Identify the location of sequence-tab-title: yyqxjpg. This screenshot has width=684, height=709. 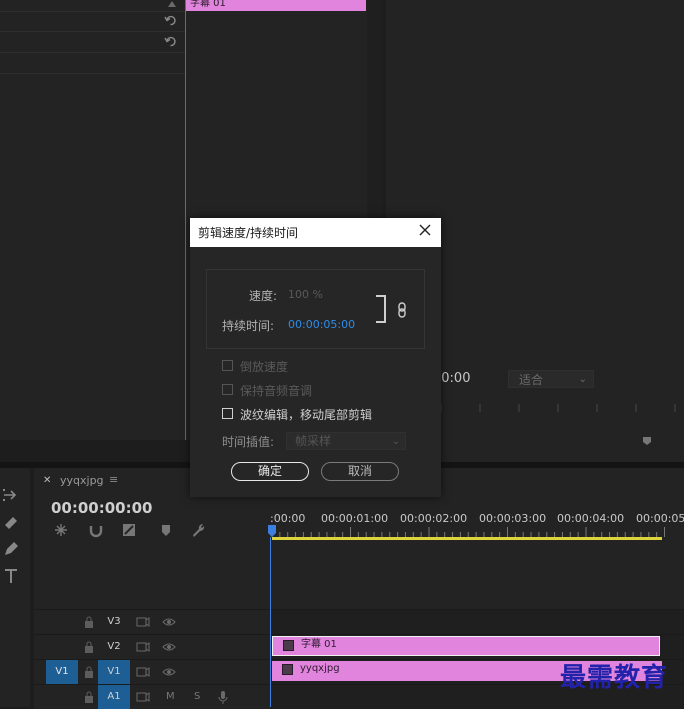
(82, 480).